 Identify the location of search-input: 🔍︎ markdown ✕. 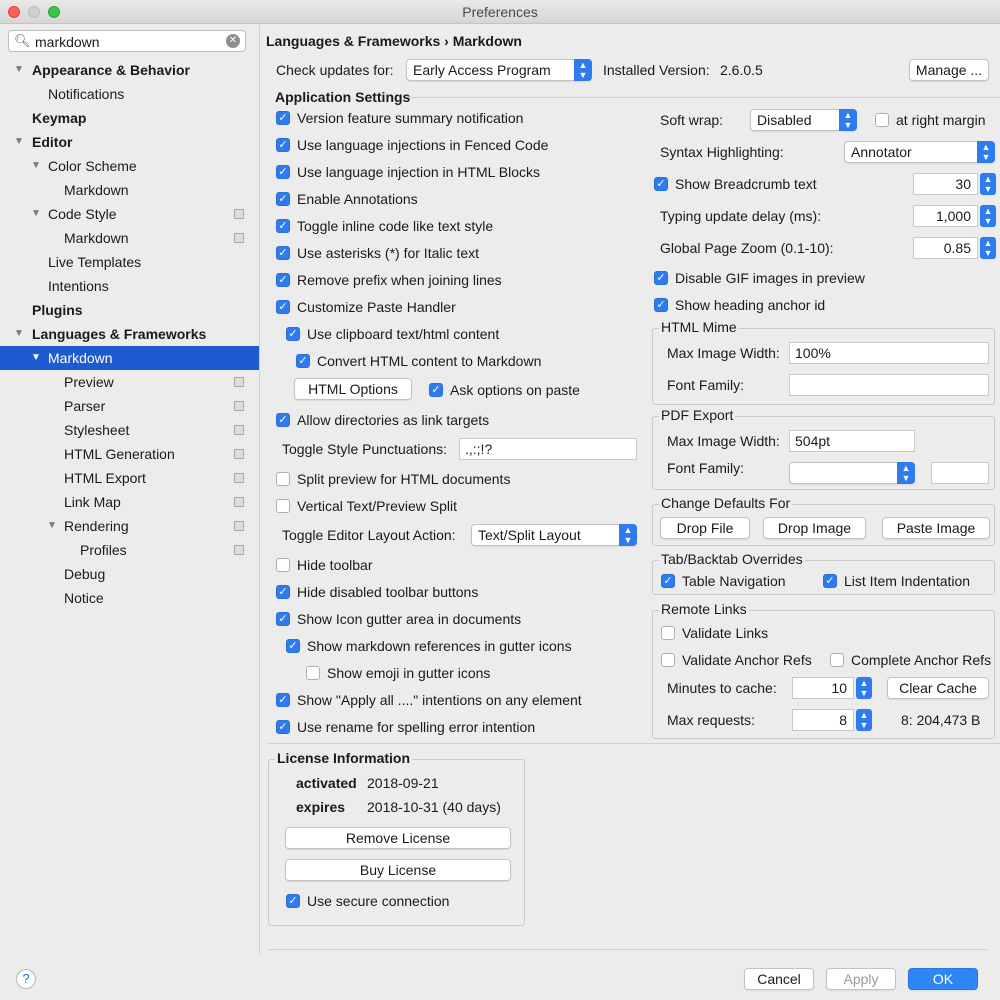
(127, 41).